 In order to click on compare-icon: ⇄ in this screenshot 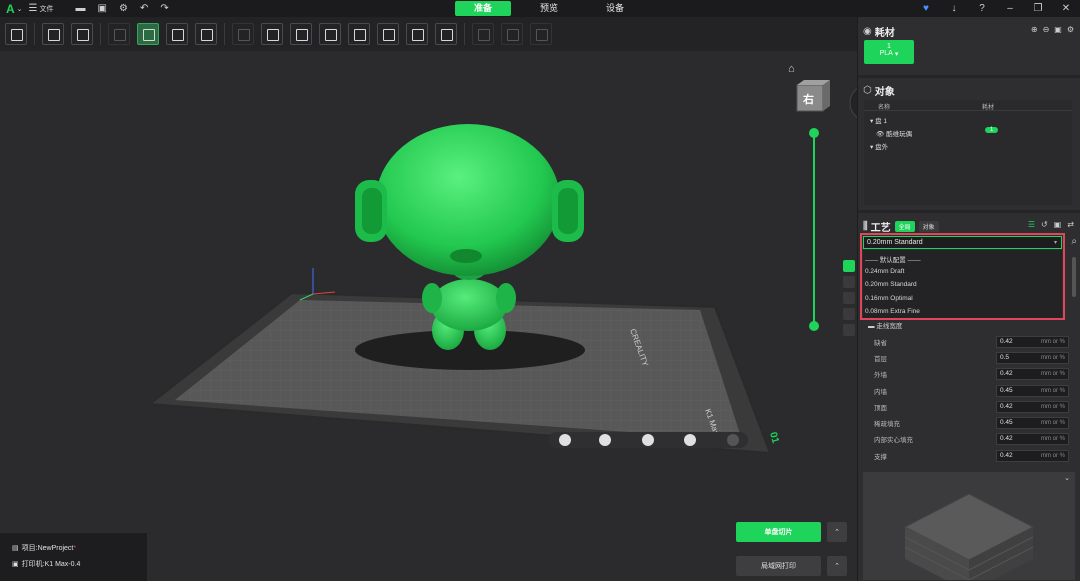, I will do `click(1070, 224)`.